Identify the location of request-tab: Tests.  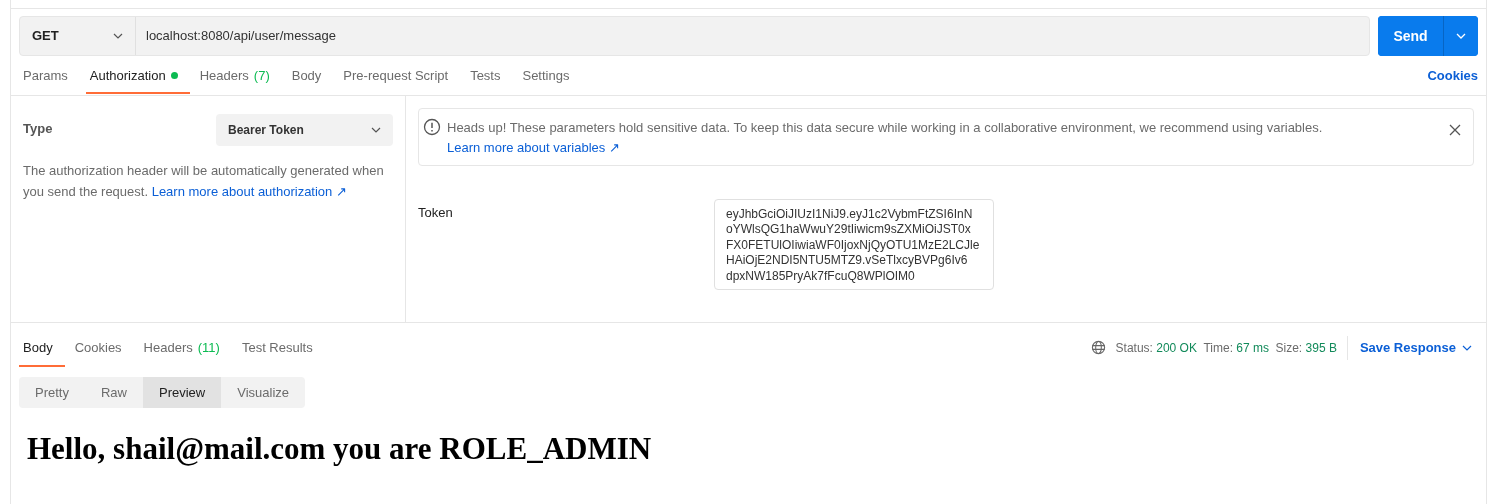
(489, 75).